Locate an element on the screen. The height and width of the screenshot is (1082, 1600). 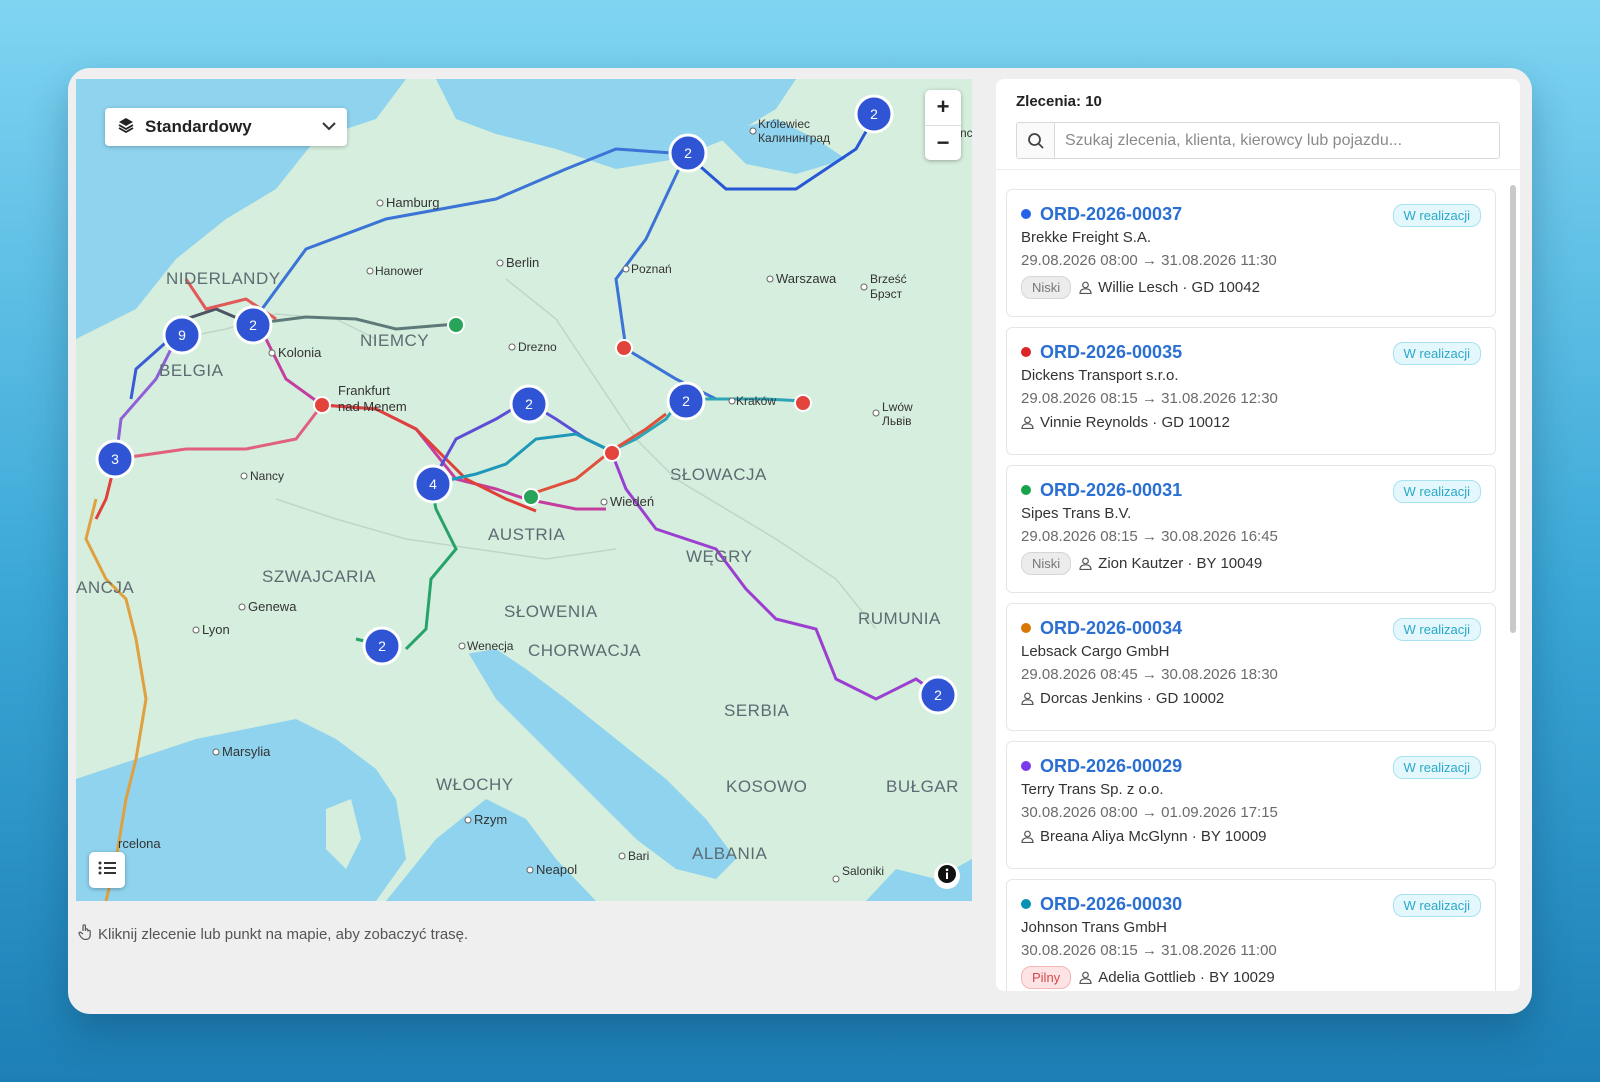
attribution-button is located at coordinates (947, 876).